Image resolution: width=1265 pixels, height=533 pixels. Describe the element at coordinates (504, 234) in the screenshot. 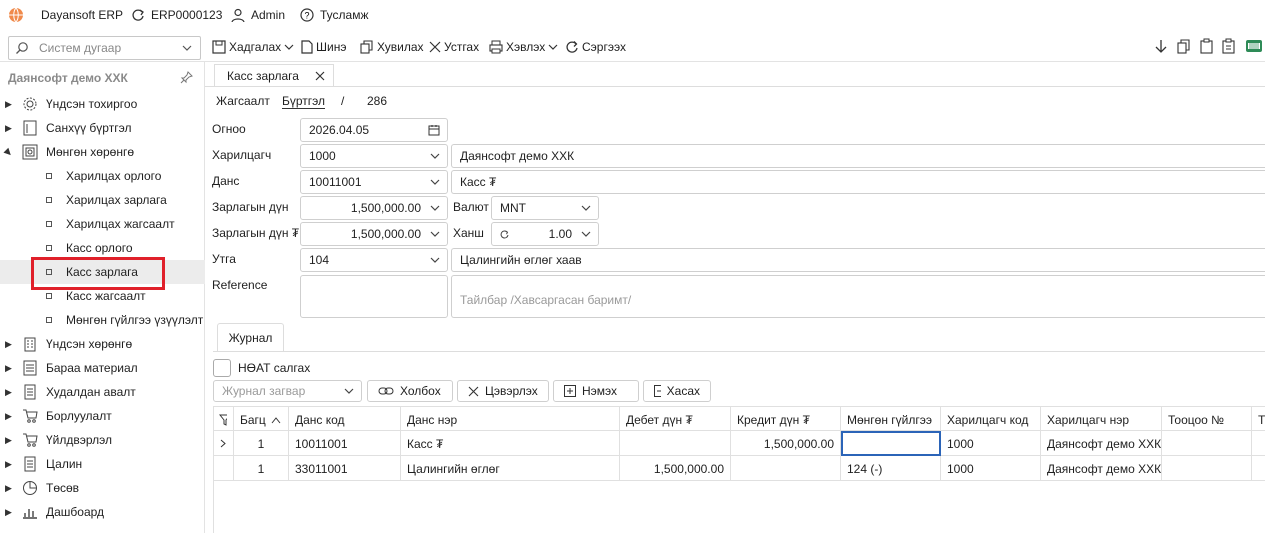

I see `refresh-icon` at that location.